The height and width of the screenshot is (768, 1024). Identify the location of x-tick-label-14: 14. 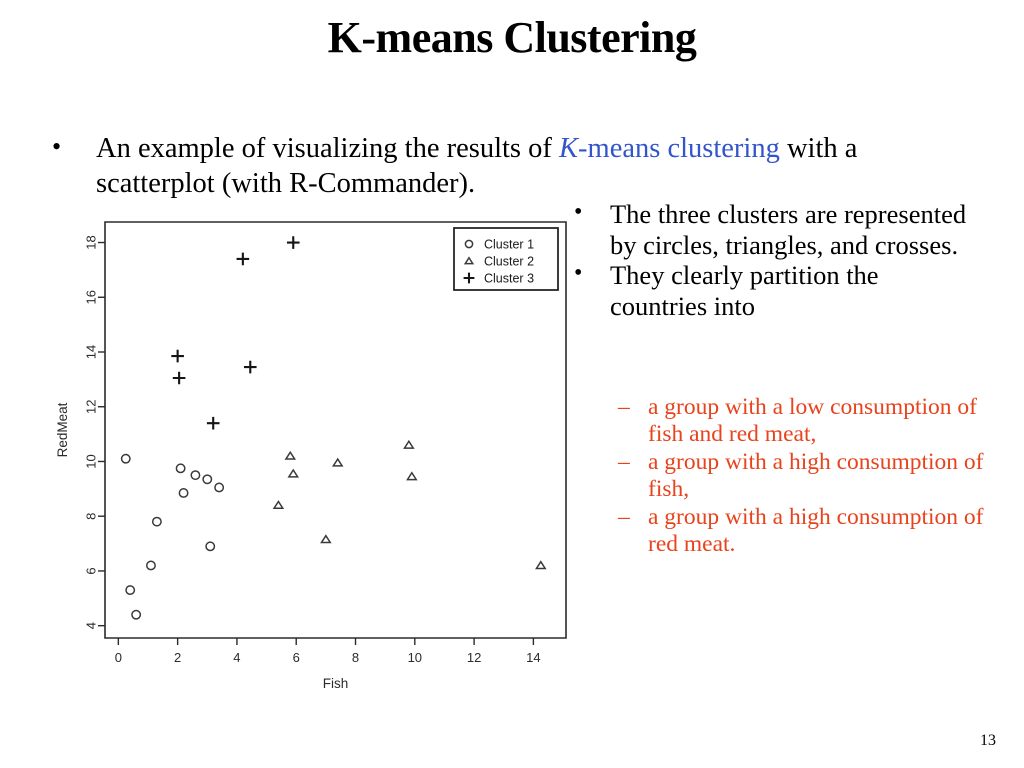
(533, 657).